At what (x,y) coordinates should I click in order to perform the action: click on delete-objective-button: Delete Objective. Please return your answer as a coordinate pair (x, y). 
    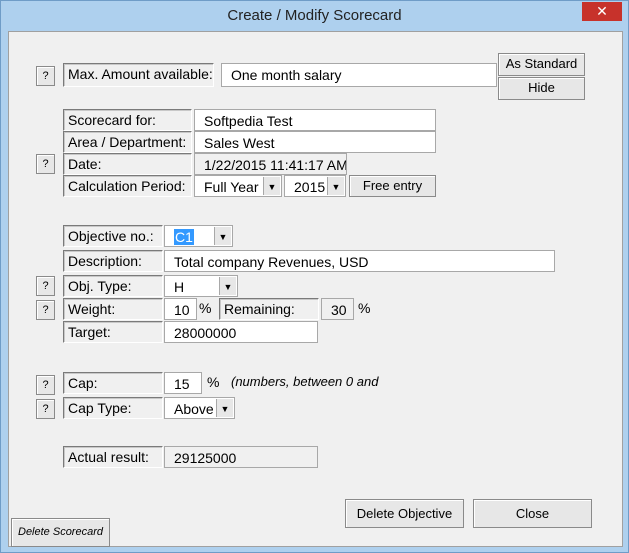
    Looking at the image, I should click on (404, 513).